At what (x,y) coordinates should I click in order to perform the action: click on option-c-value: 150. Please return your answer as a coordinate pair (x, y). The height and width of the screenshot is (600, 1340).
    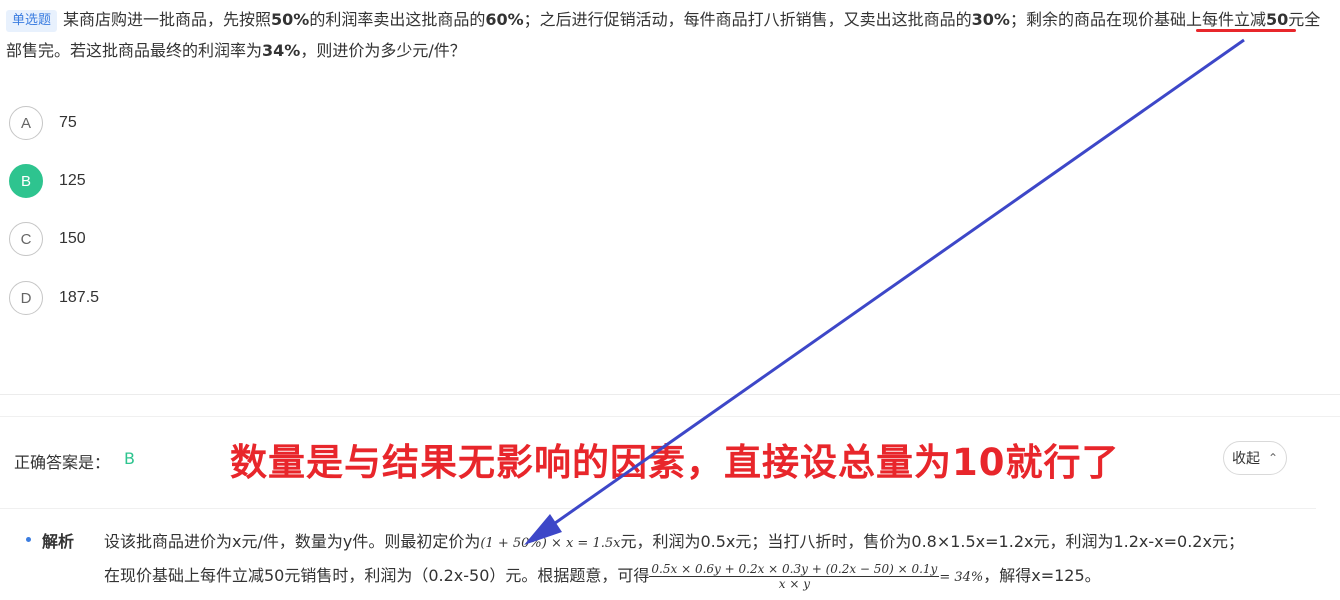
    Looking at the image, I should click on (72, 238).